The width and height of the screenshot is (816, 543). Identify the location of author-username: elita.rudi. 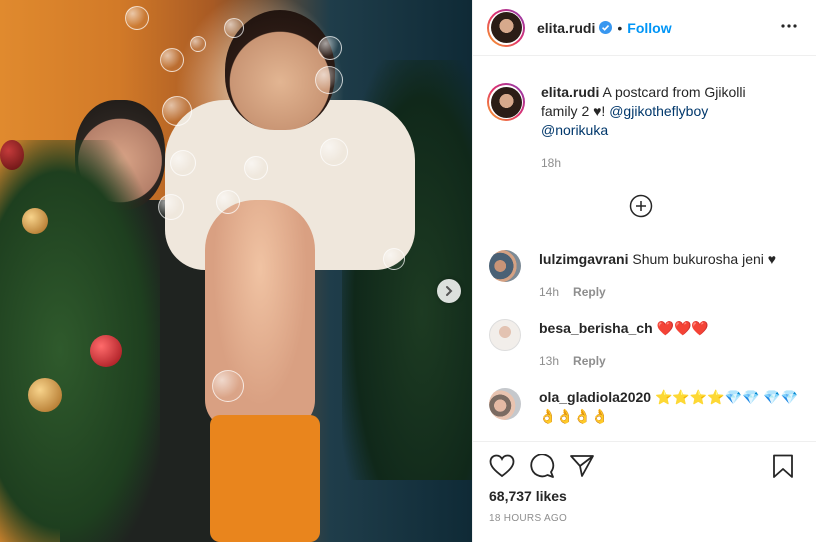
(566, 28).